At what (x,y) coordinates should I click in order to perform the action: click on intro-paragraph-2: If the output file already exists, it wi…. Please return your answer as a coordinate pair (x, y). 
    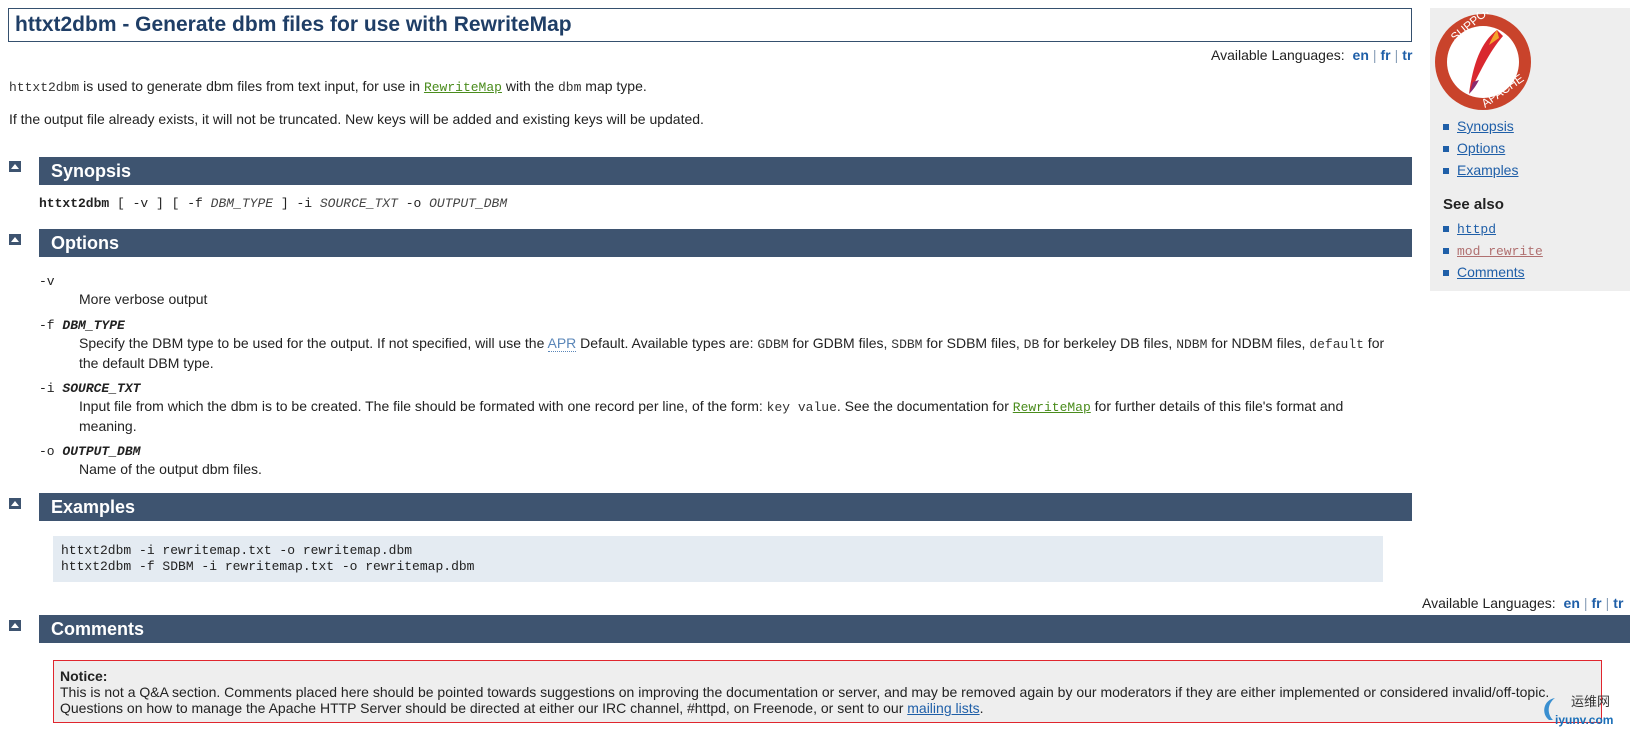
    Looking at the image, I should click on (356, 119).